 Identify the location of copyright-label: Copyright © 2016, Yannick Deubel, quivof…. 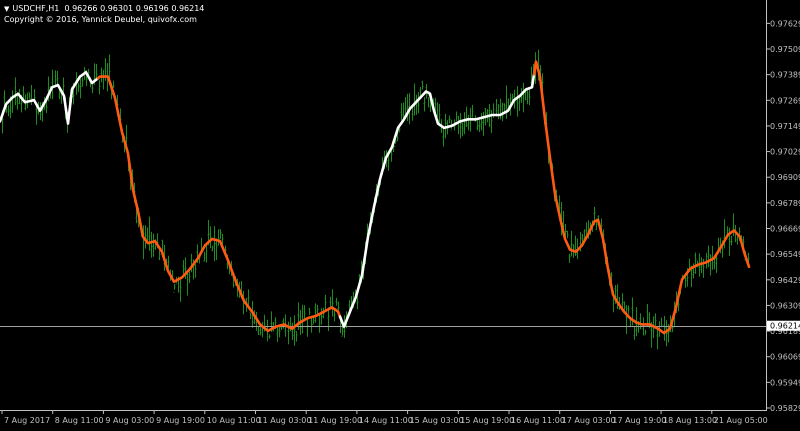
(100, 19).